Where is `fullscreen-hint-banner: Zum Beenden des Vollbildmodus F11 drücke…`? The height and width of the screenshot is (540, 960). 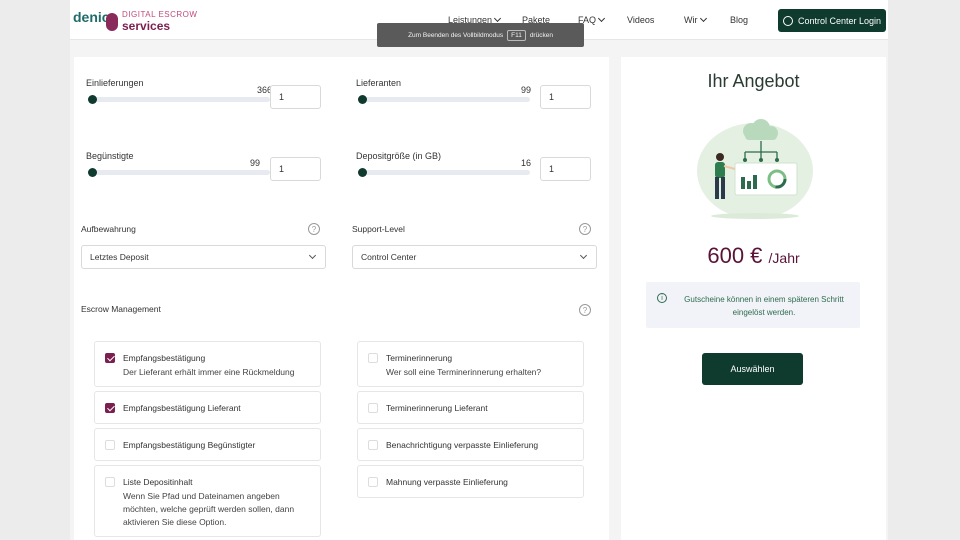 fullscreen-hint-banner: Zum Beenden des Vollbildmodus F11 drücke… is located at coordinates (480, 35).